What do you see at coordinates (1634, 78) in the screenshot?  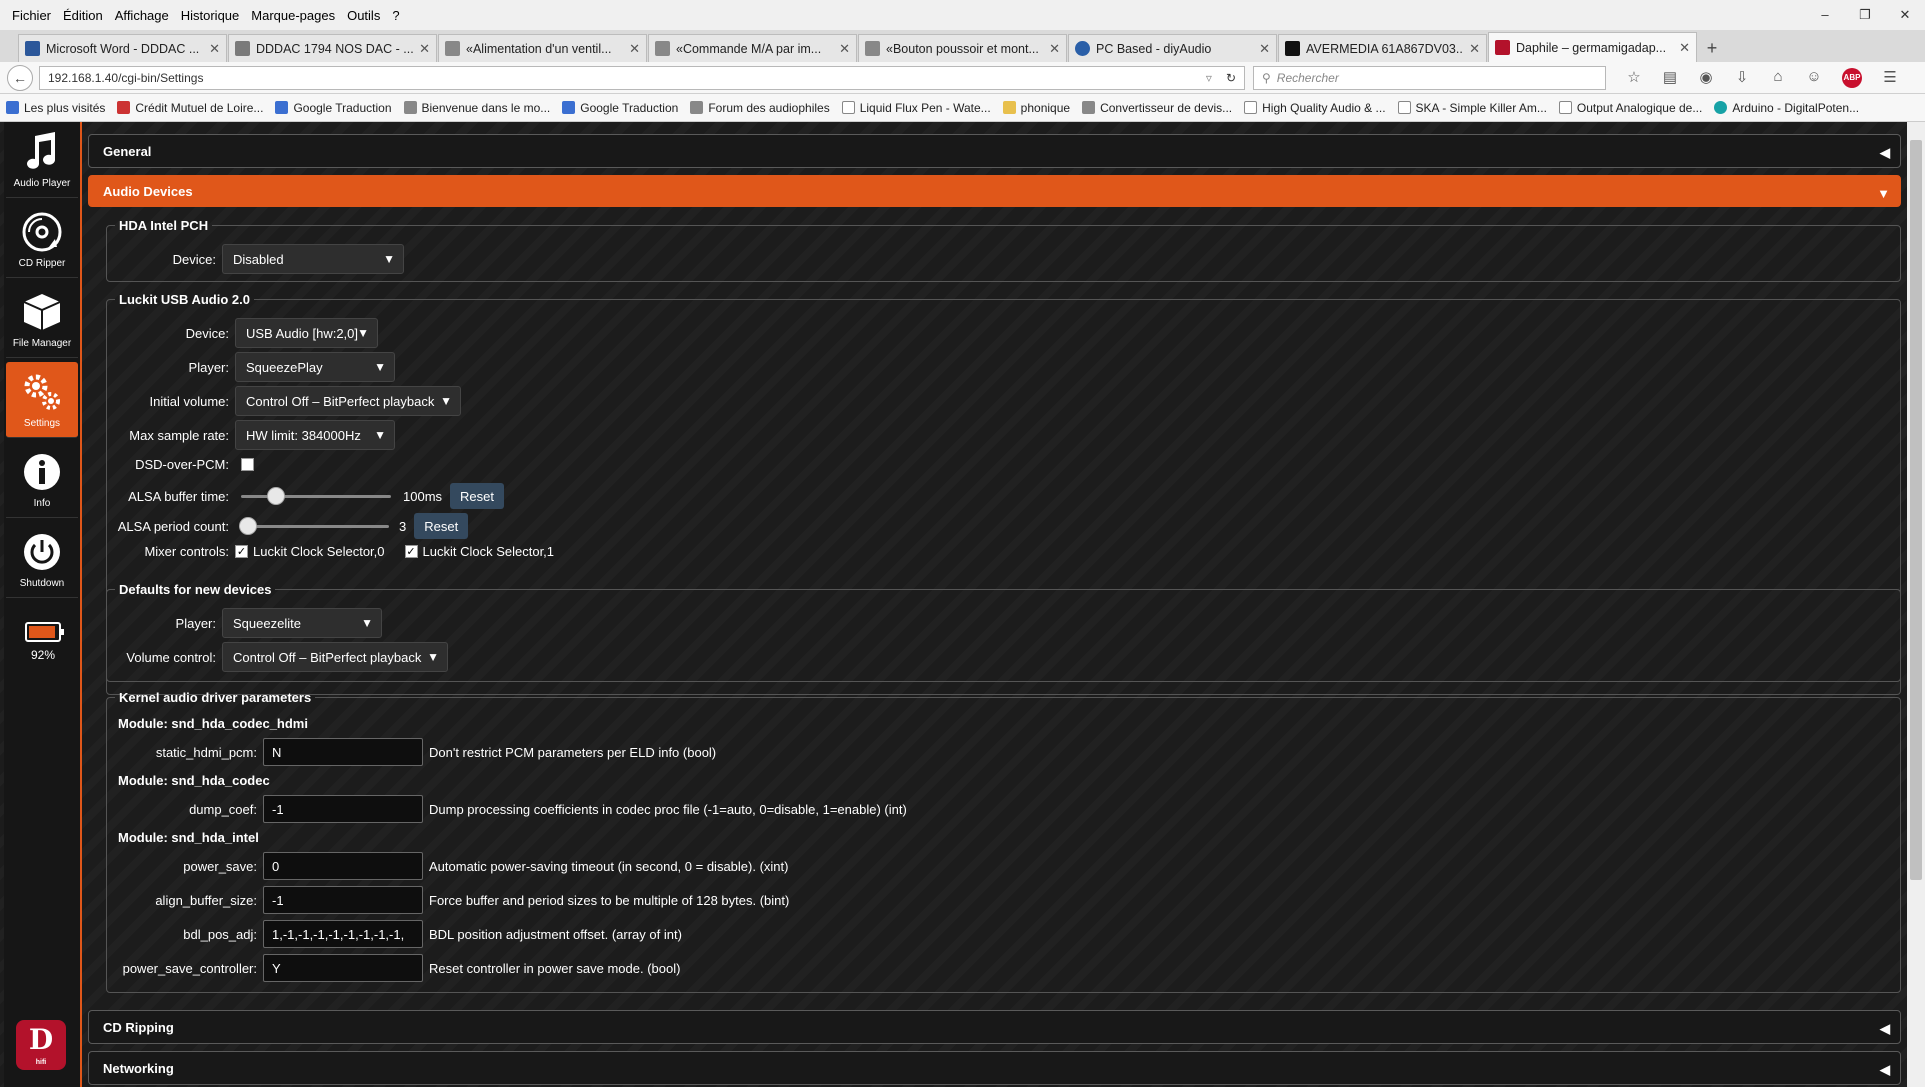 I see `bookmark-star-icon: ☆` at bounding box center [1634, 78].